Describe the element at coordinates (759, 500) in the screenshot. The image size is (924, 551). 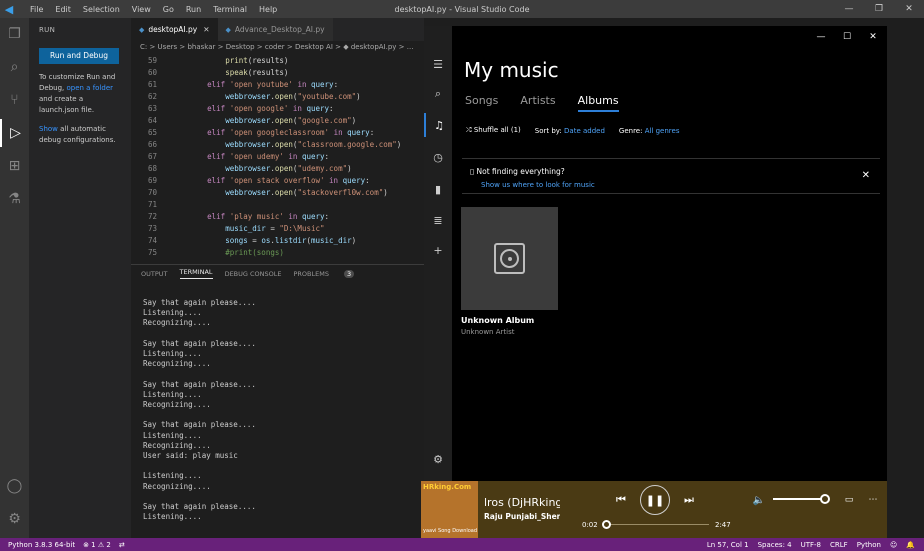
I see `volume-icon: 🔈` at that location.